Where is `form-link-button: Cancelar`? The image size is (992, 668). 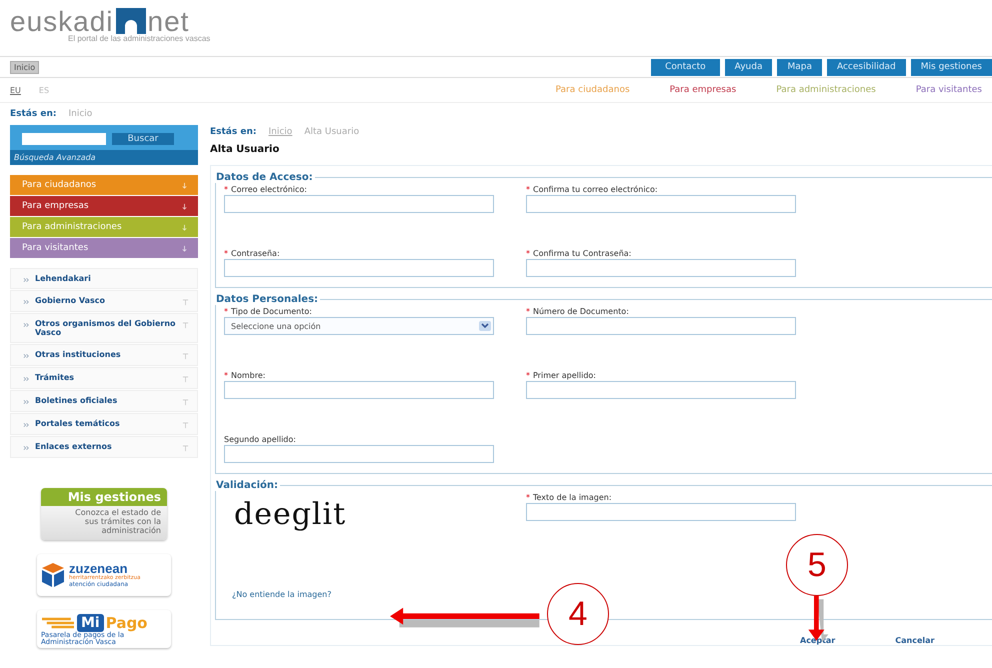 form-link-button: Cancelar is located at coordinates (914, 640).